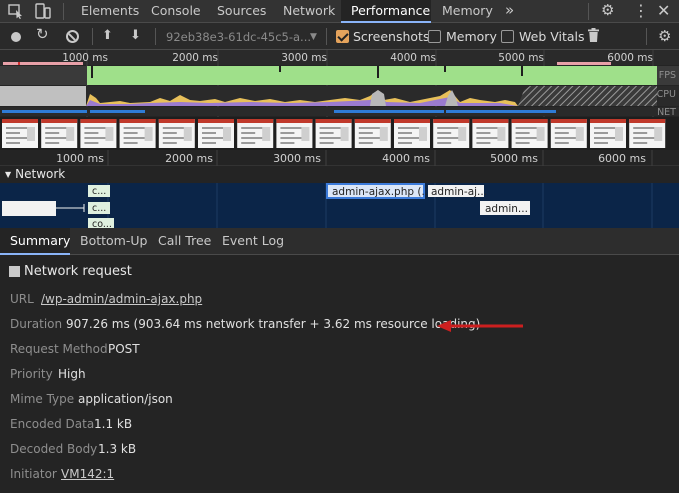 The width and height of the screenshot is (679, 493). What do you see at coordinates (72, 36) in the screenshot?
I see `clear-icon` at bounding box center [72, 36].